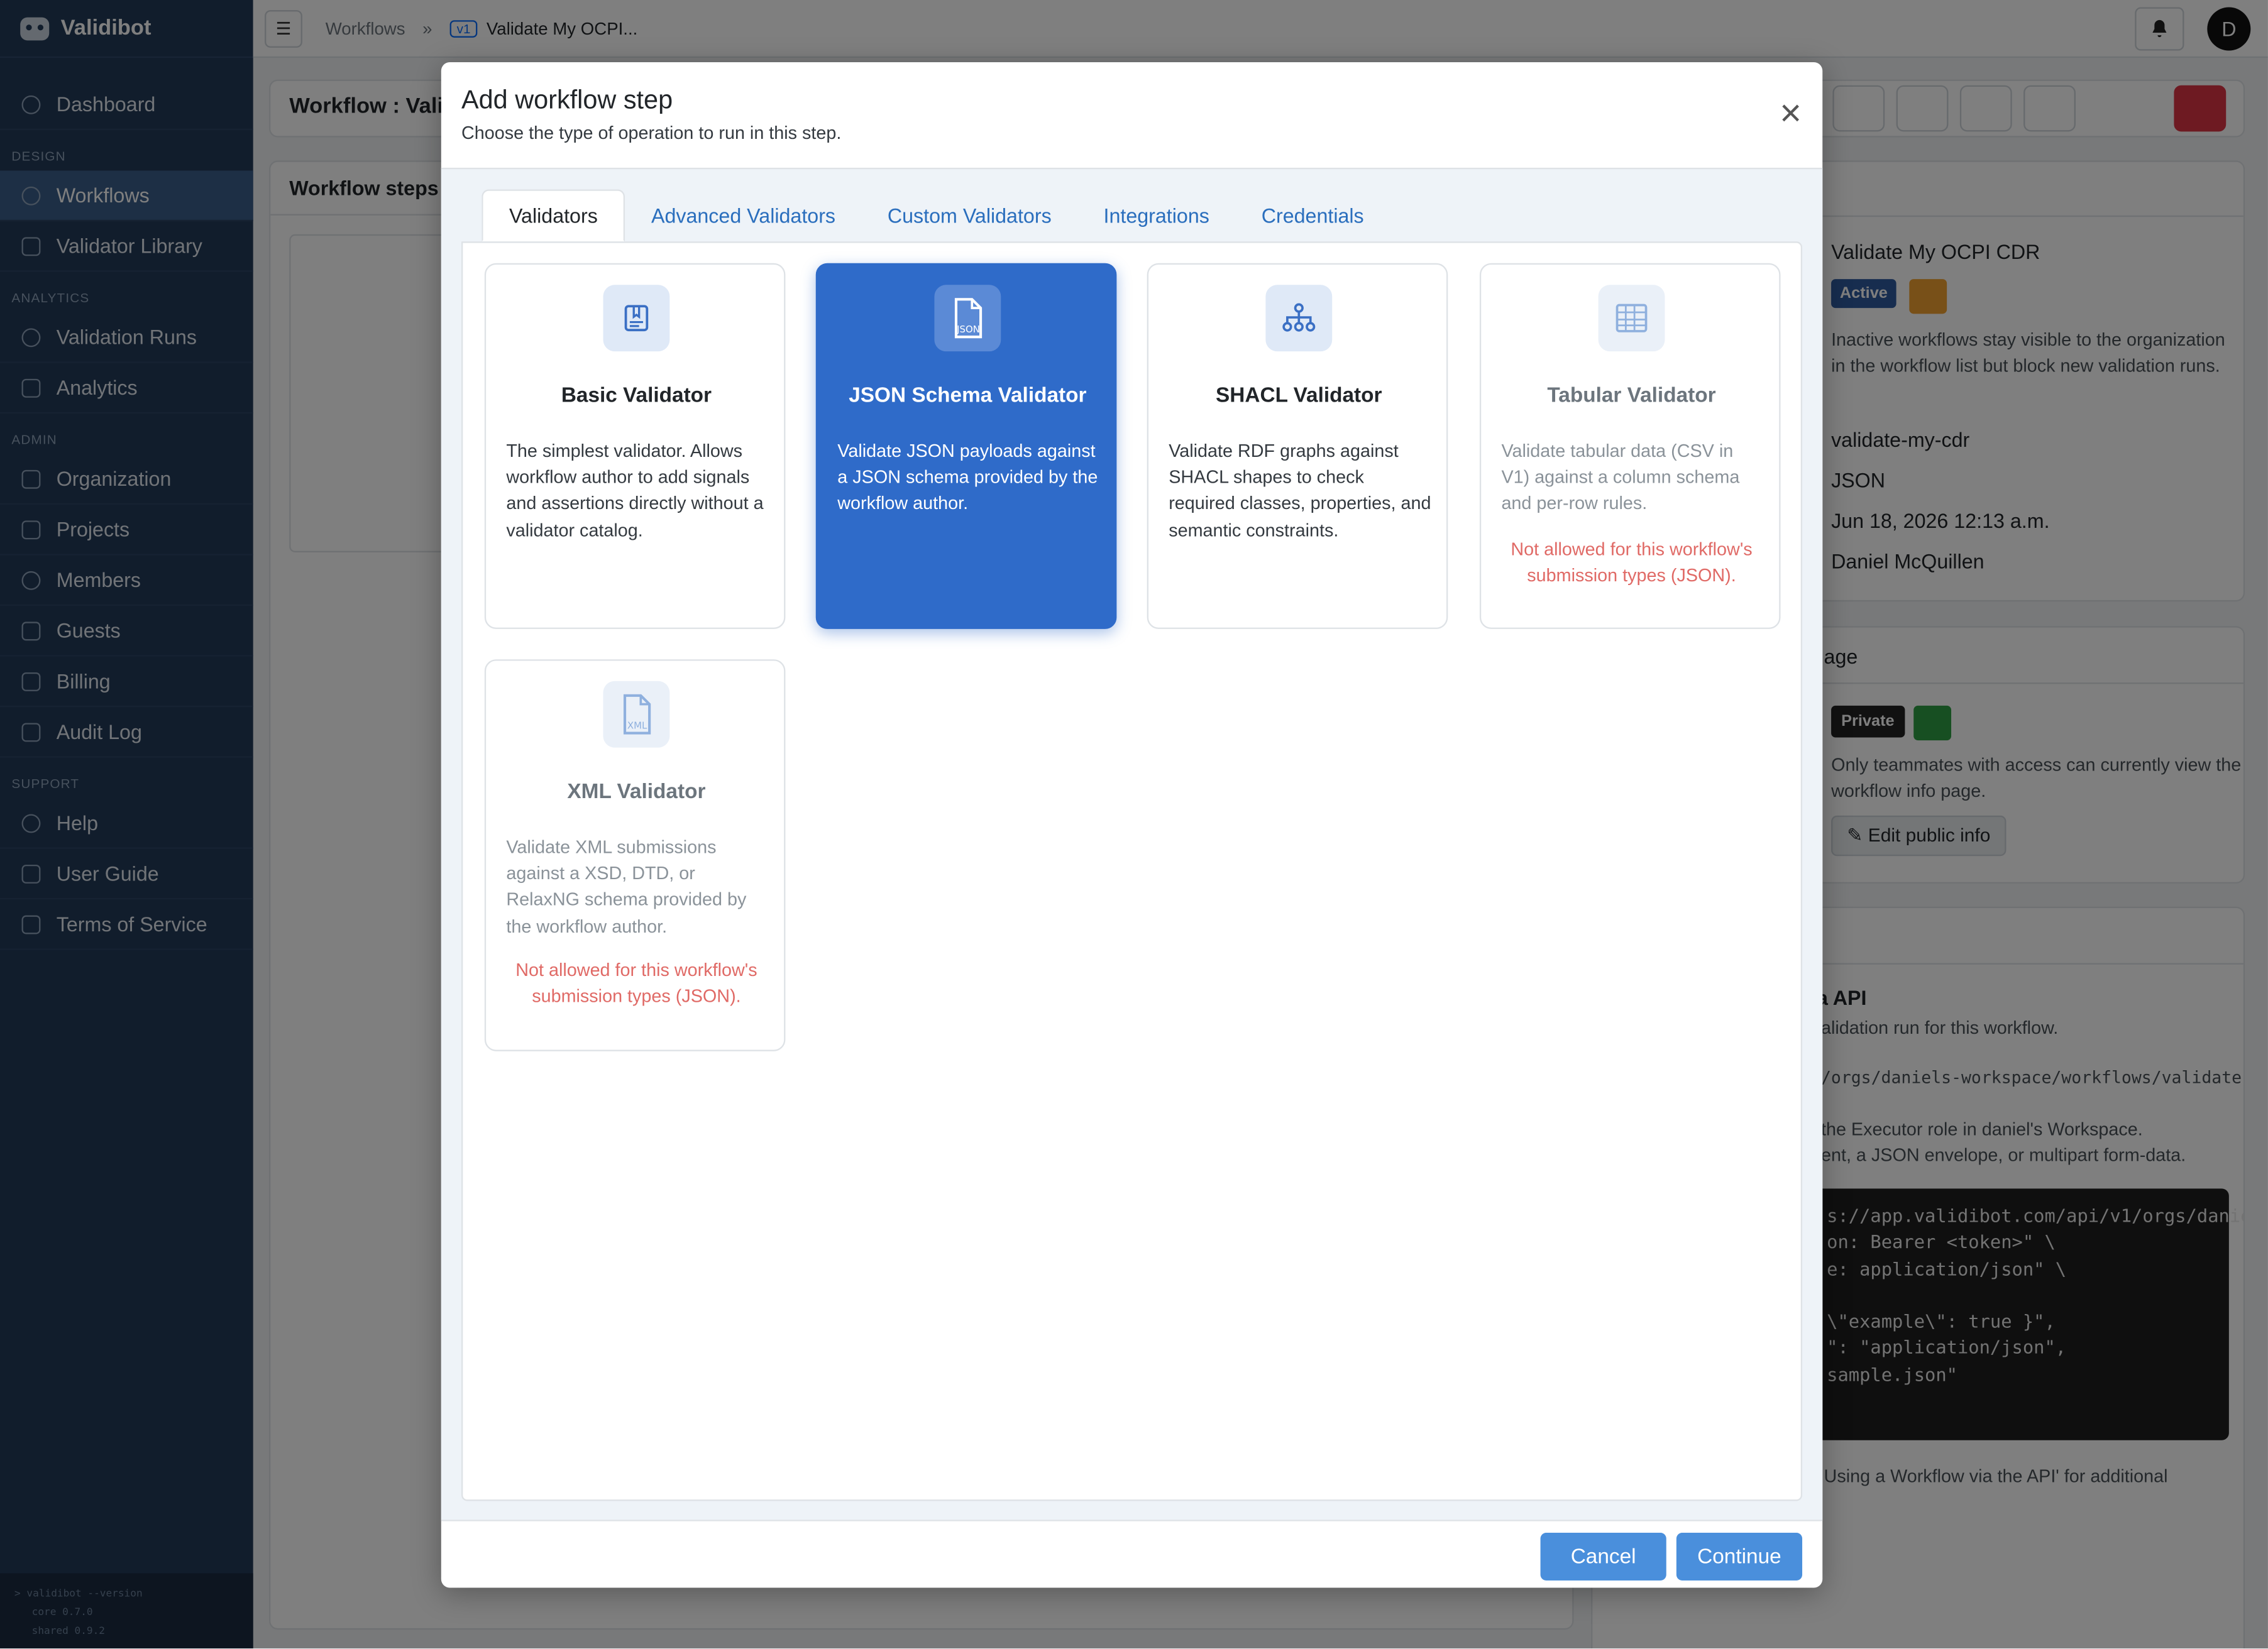  I want to click on validator-name: XML Validator, so click(636, 792).